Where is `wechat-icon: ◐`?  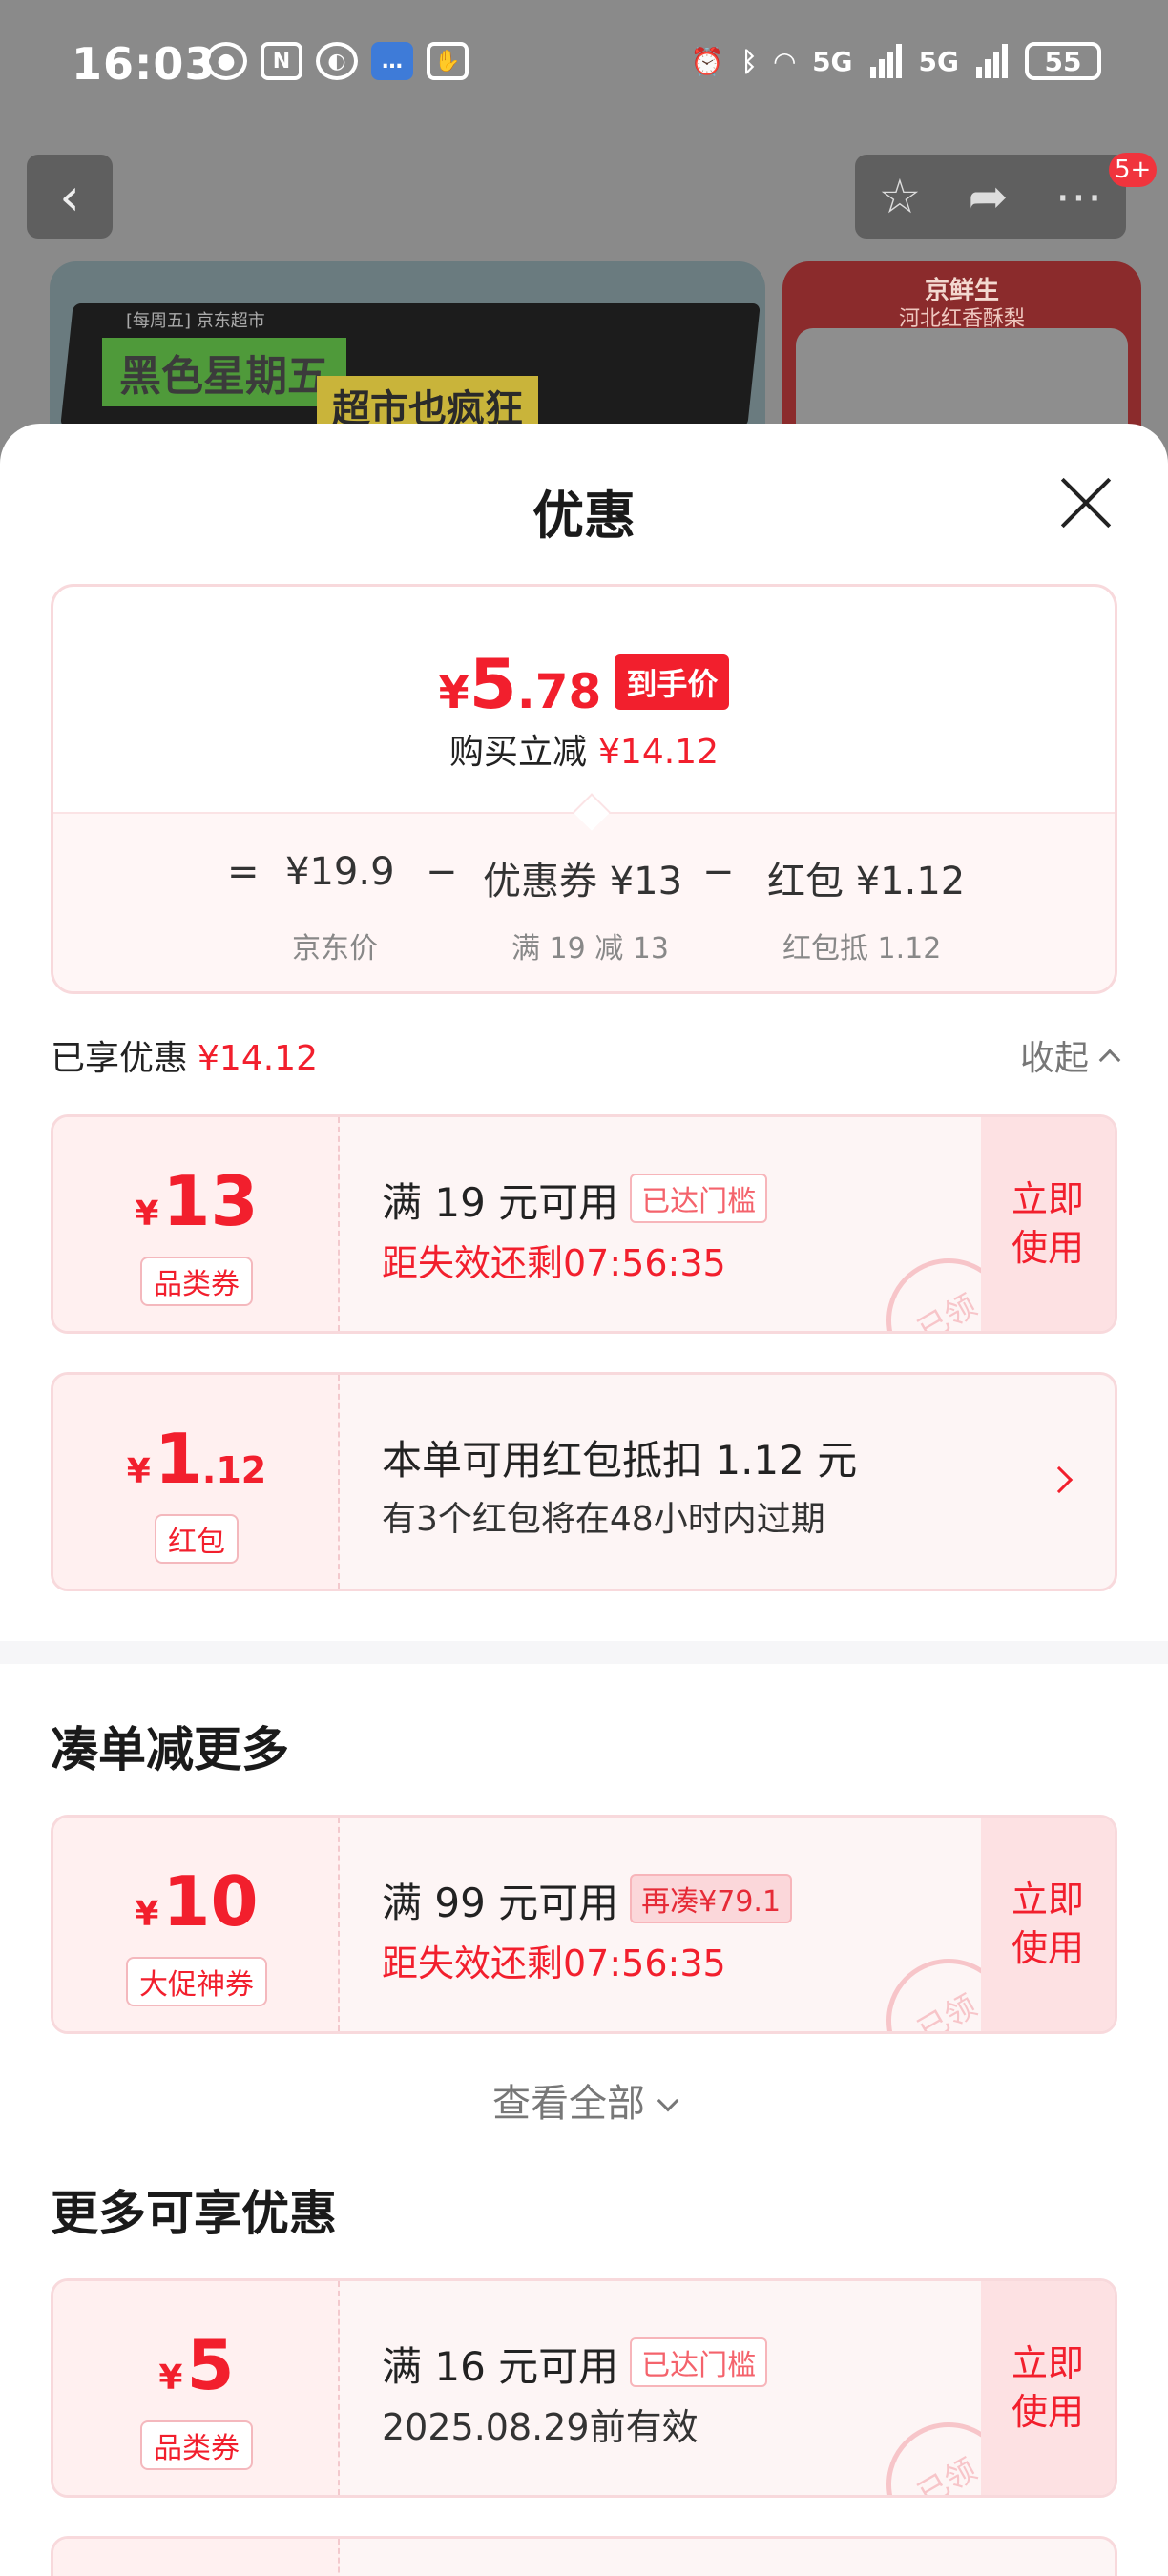 wechat-icon: ◐ is located at coordinates (337, 61).